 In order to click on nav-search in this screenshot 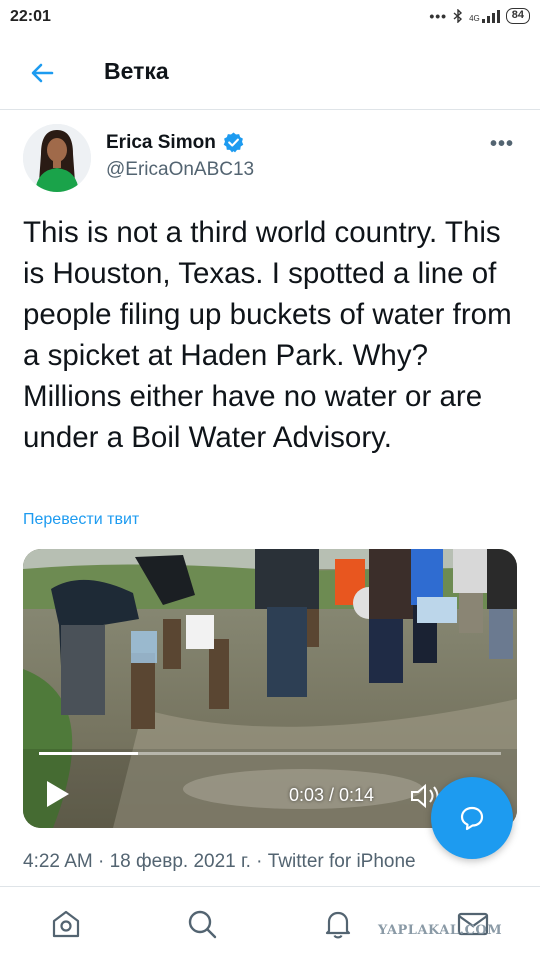, I will do `click(202, 924)`.